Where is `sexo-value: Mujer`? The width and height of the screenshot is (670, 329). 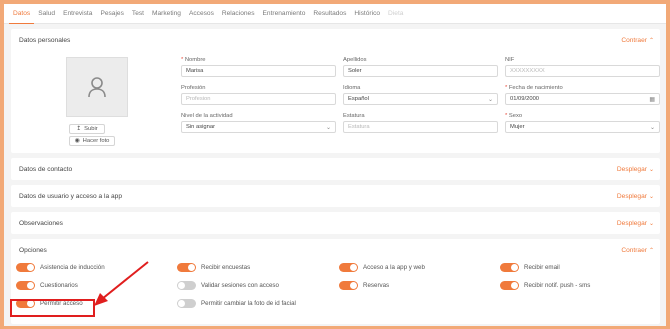
sexo-value: Mujer is located at coordinates (517, 127).